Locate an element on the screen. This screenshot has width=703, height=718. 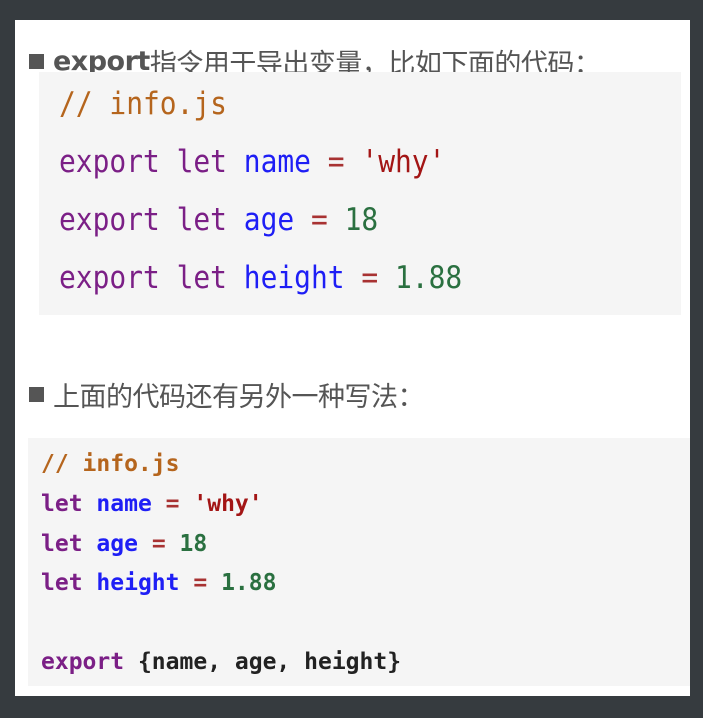
section-heading-alternative: 上面的代码还有另外一种写法： is located at coordinates (227, 394).